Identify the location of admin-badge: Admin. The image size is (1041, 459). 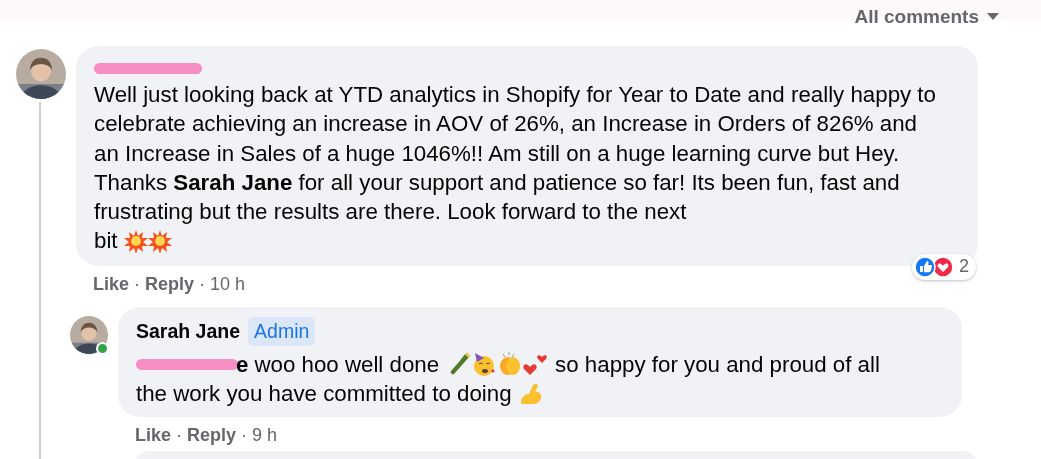
(282, 331).